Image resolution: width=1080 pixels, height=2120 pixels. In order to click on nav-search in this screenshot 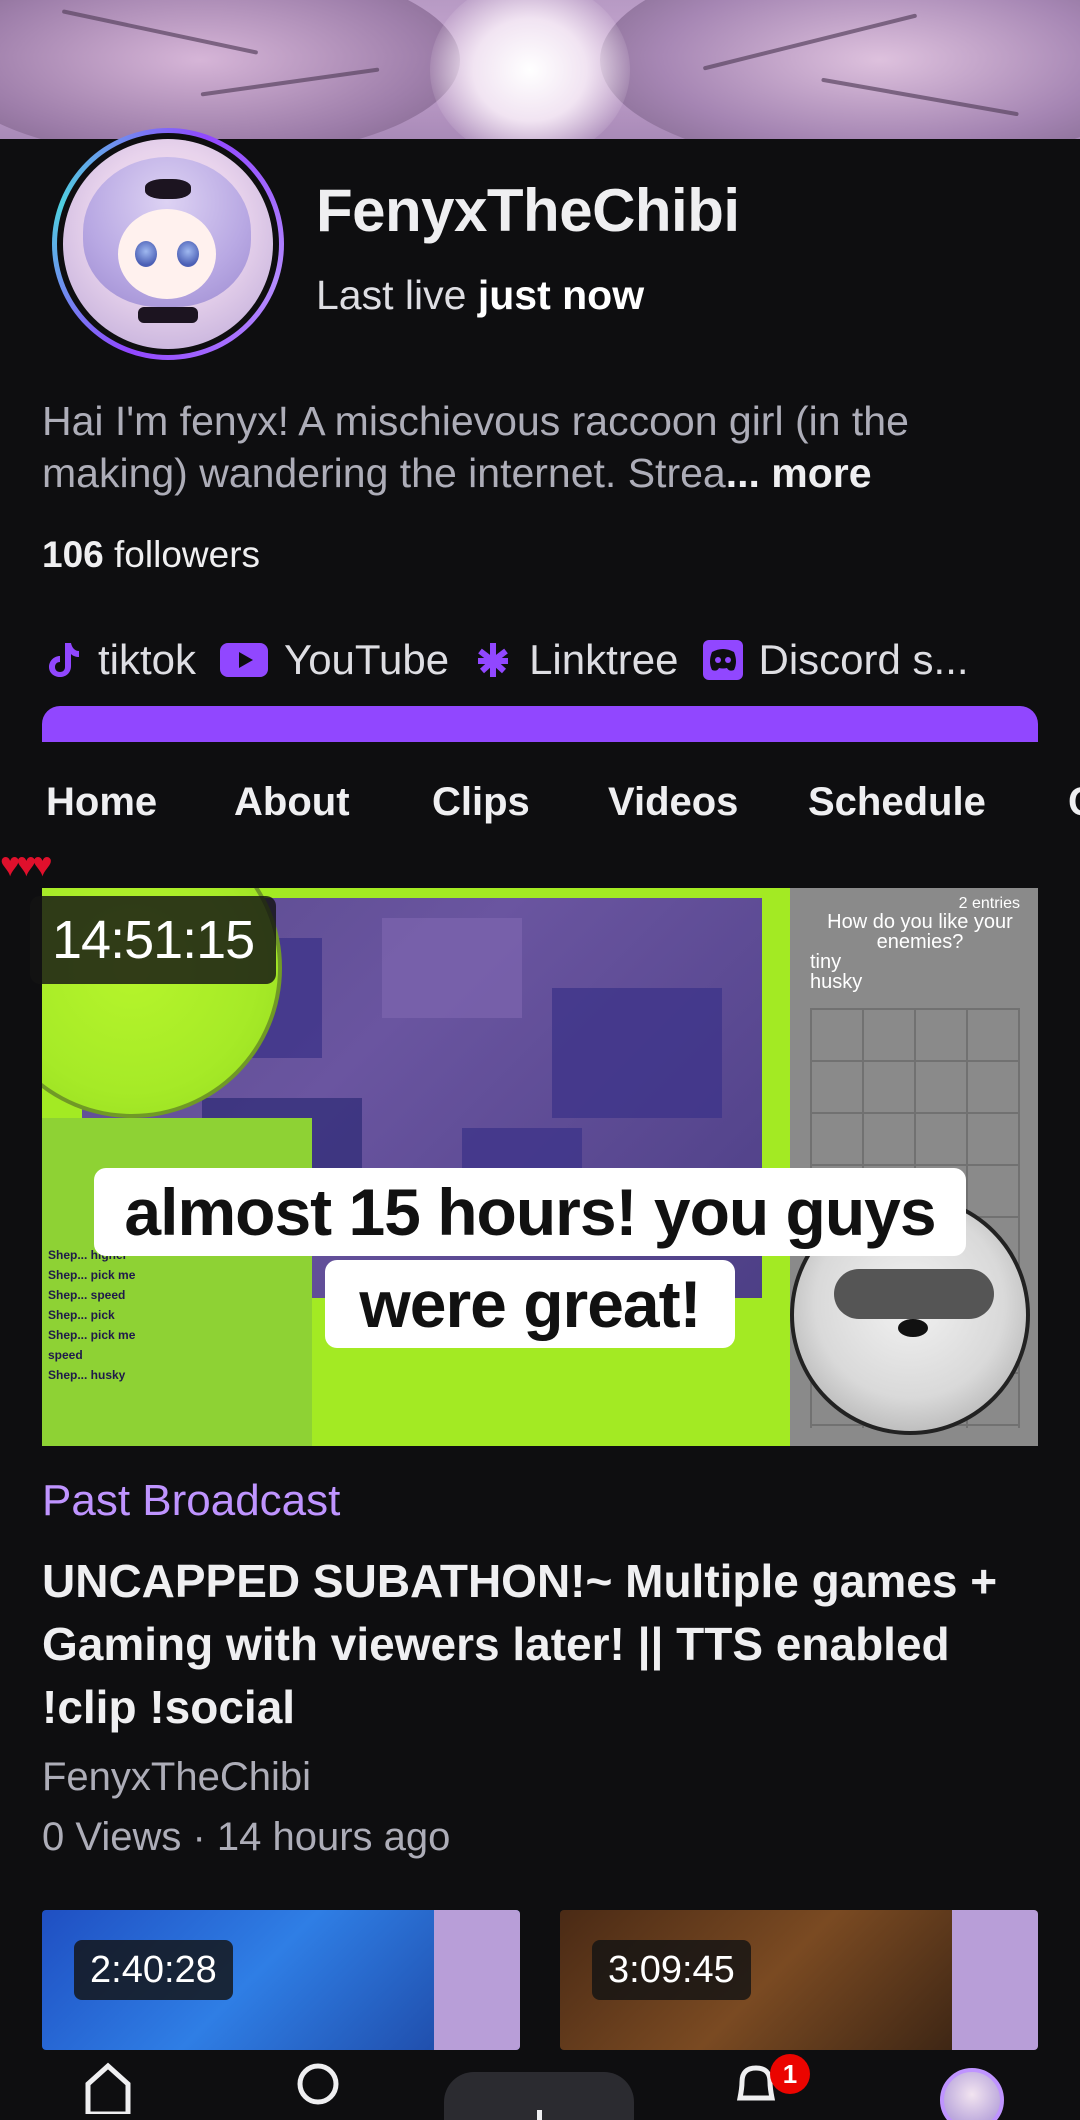, I will do `click(320, 2089)`.